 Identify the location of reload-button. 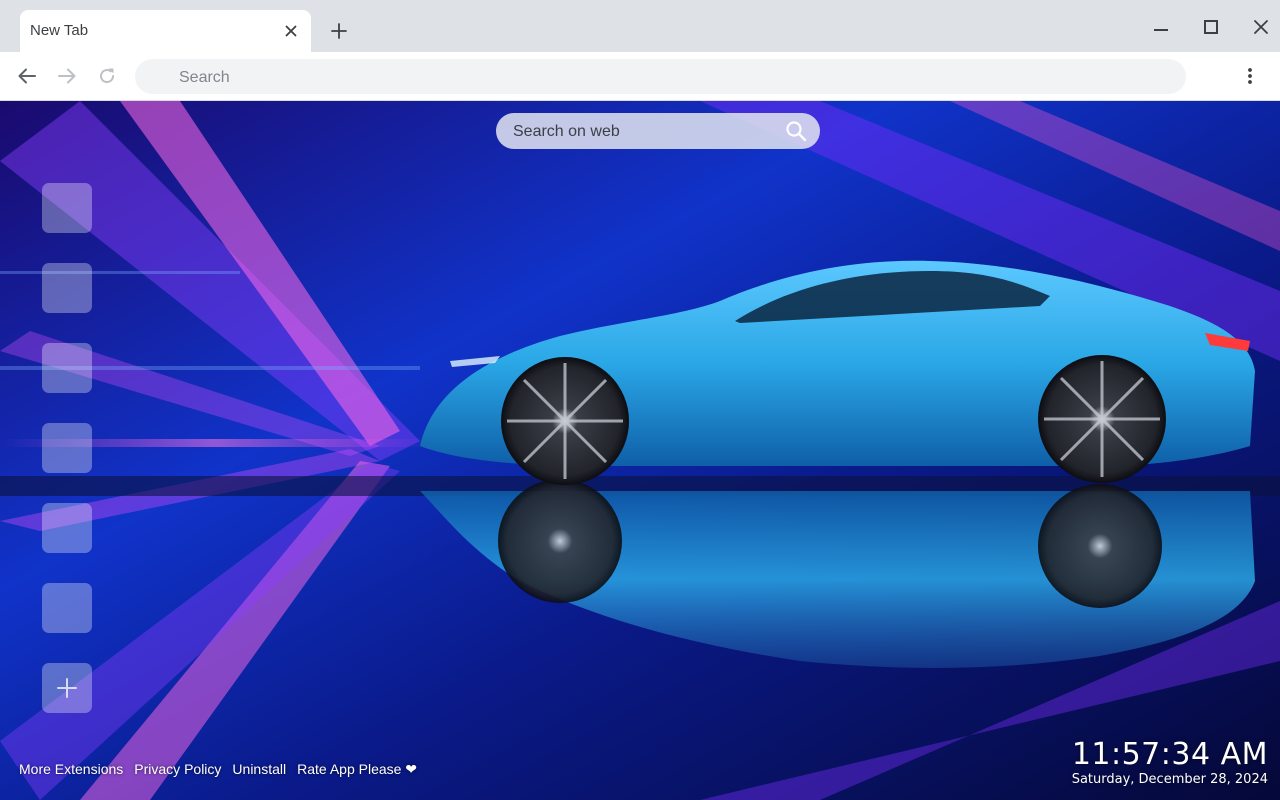
(107, 76).